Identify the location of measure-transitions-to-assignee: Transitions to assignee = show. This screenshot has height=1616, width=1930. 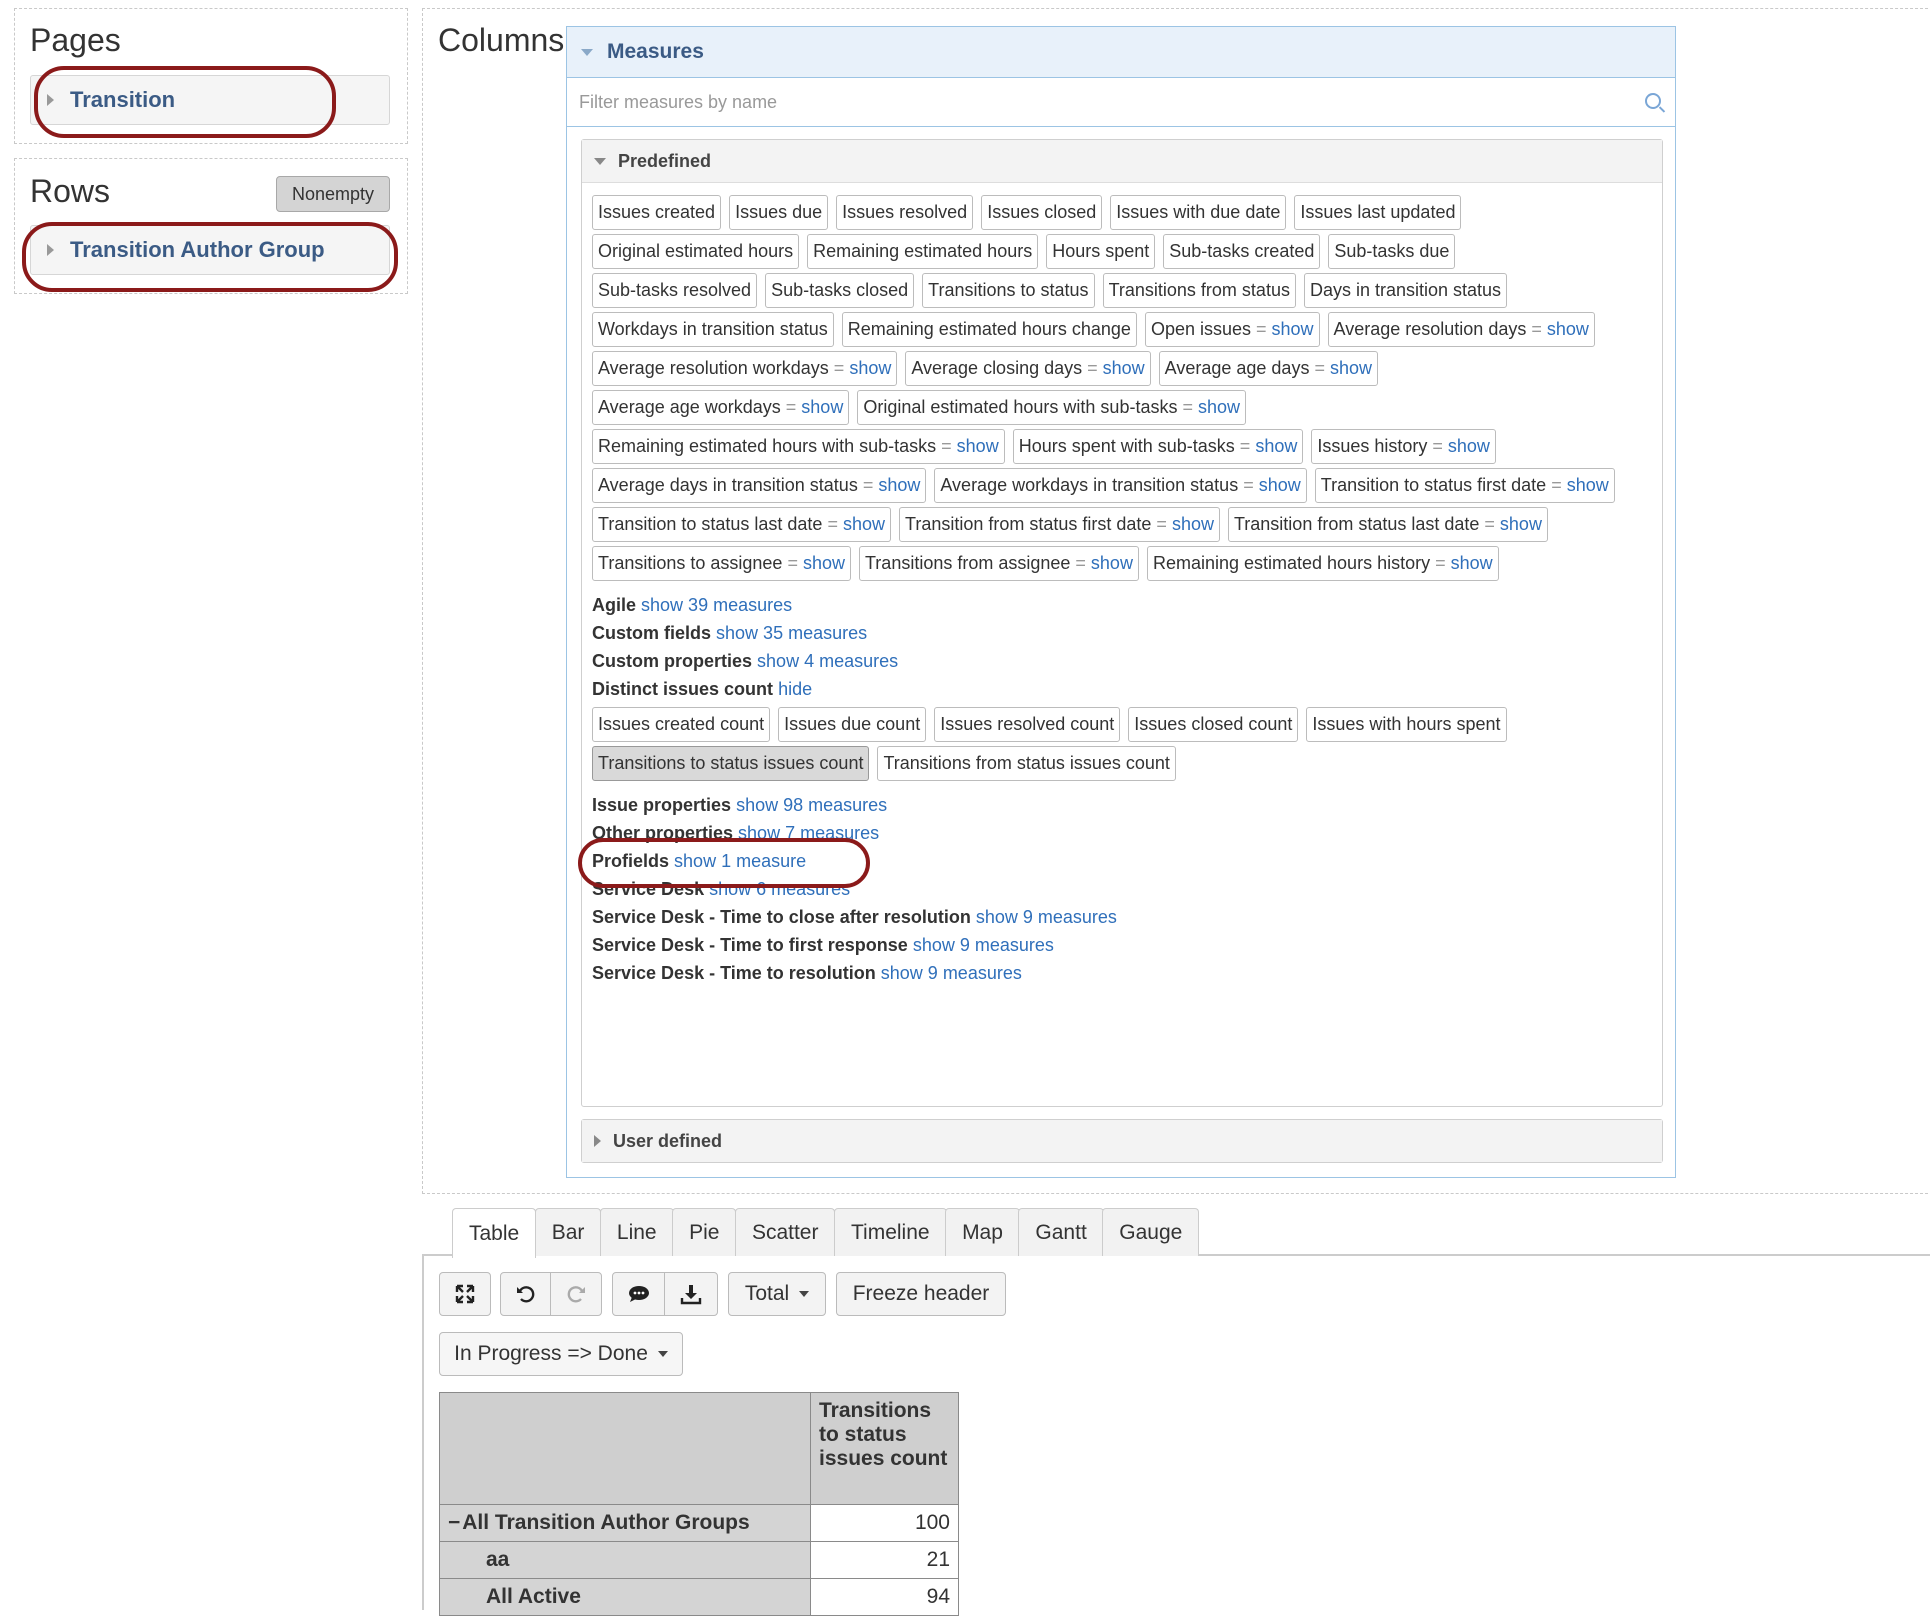
(721, 563).